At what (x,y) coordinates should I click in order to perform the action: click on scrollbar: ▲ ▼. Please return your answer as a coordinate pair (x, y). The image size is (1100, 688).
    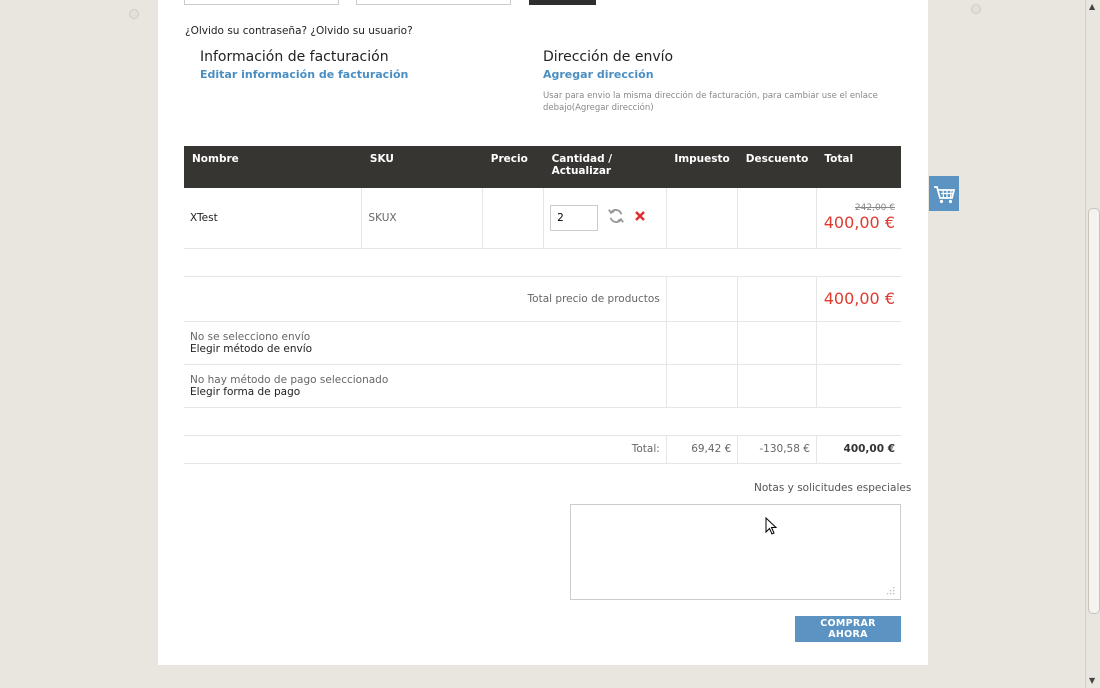
    Looking at the image, I should click on (1092, 344).